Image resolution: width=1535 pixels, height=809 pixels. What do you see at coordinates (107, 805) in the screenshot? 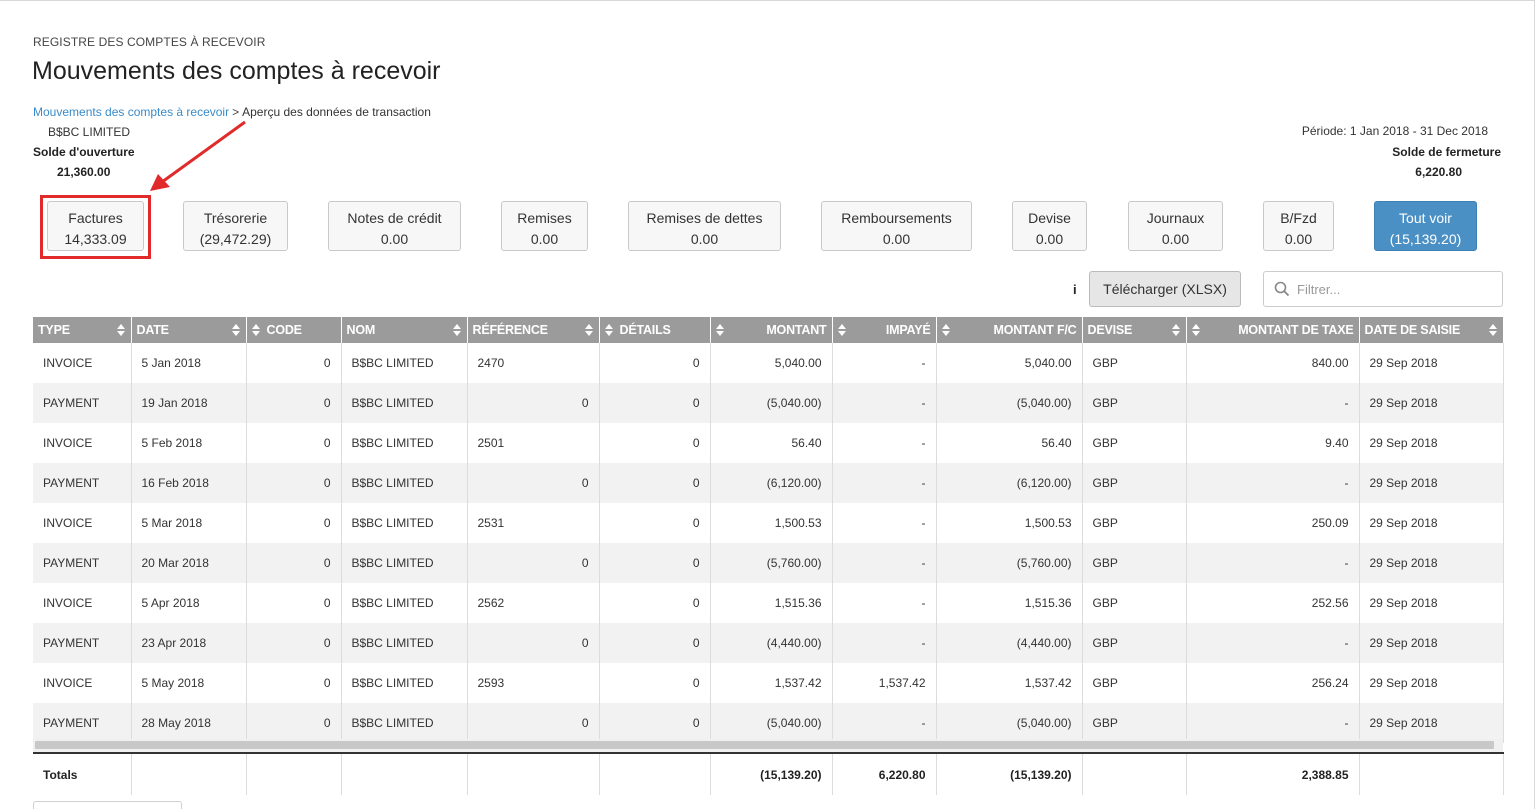
I see `pagination-control` at bounding box center [107, 805].